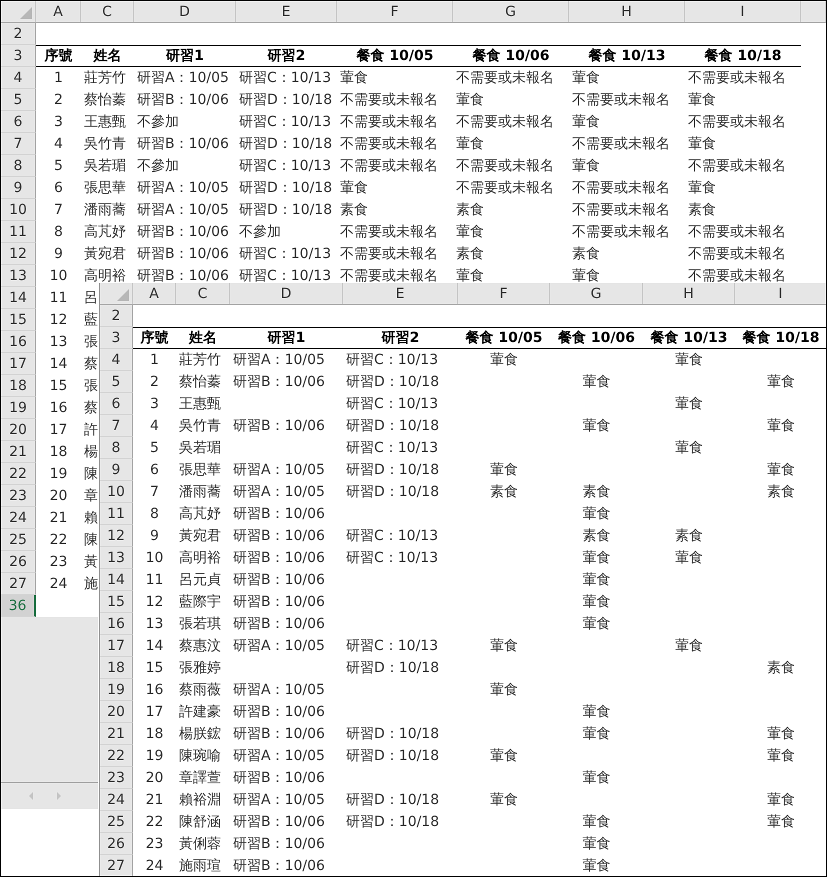 The width and height of the screenshot is (827, 877). I want to click on table-cell: 6, so click(58, 188).